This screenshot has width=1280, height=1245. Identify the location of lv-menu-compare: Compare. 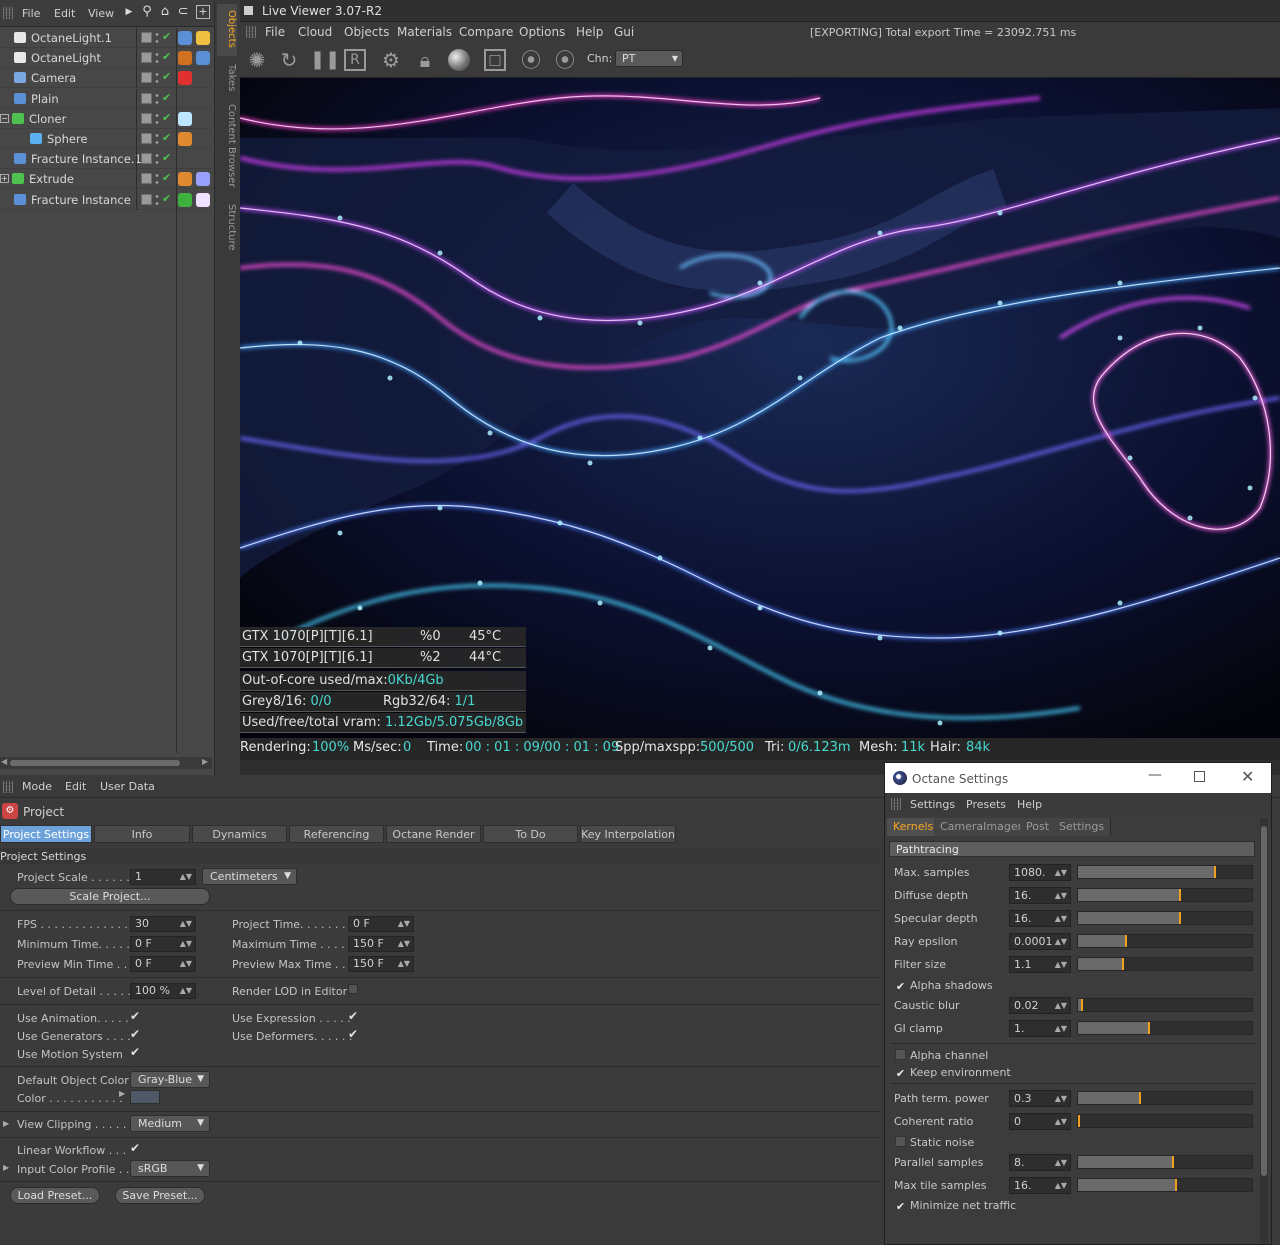
(486, 32).